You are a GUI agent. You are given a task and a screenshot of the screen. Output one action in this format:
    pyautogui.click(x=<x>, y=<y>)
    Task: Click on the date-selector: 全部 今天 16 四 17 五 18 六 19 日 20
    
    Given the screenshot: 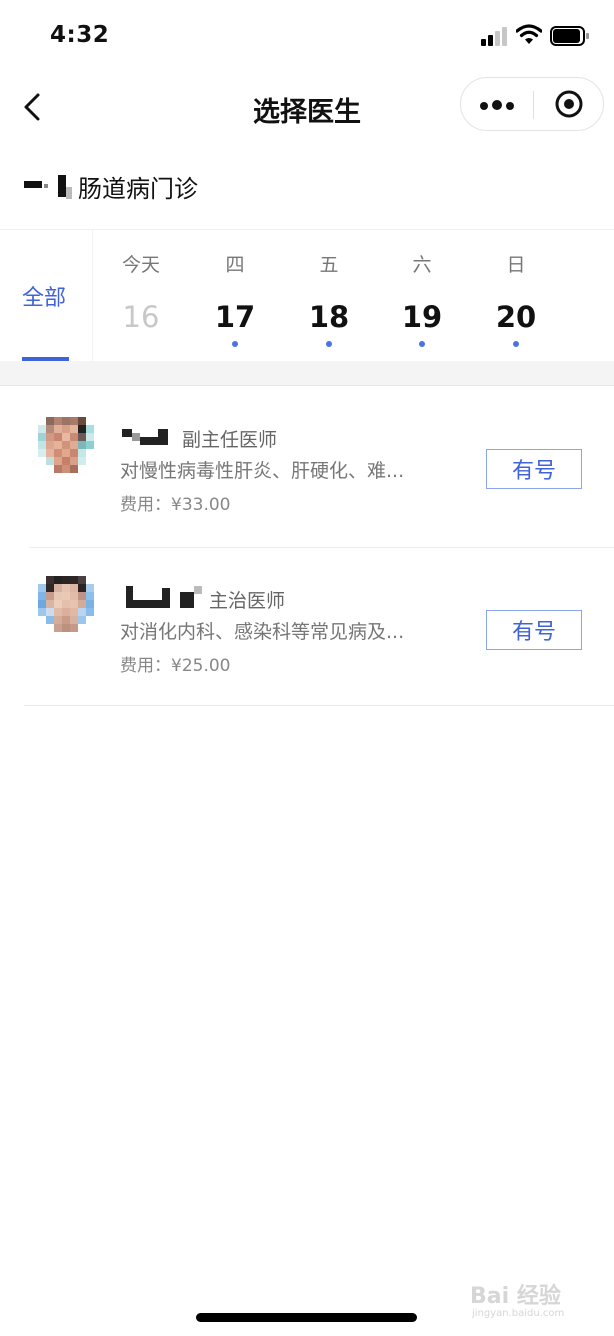 What is the action you would take?
    pyautogui.click(x=307, y=295)
    